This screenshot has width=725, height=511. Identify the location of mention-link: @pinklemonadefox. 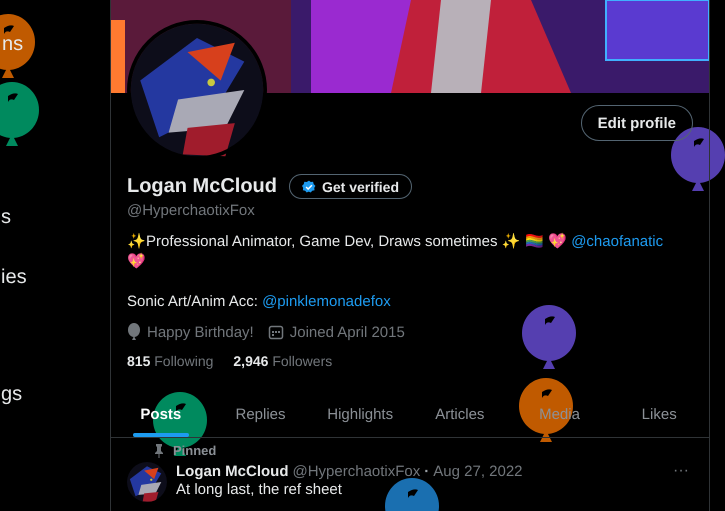
(326, 301).